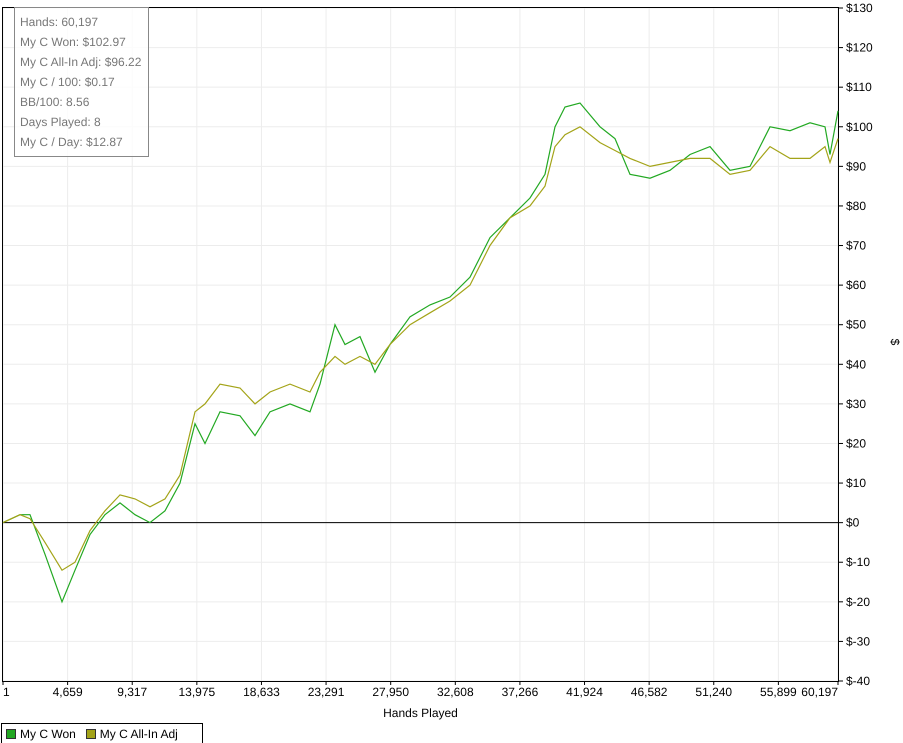 The height and width of the screenshot is (743, 903). I want to click on y-tick-label: $80, so click(856, 205).